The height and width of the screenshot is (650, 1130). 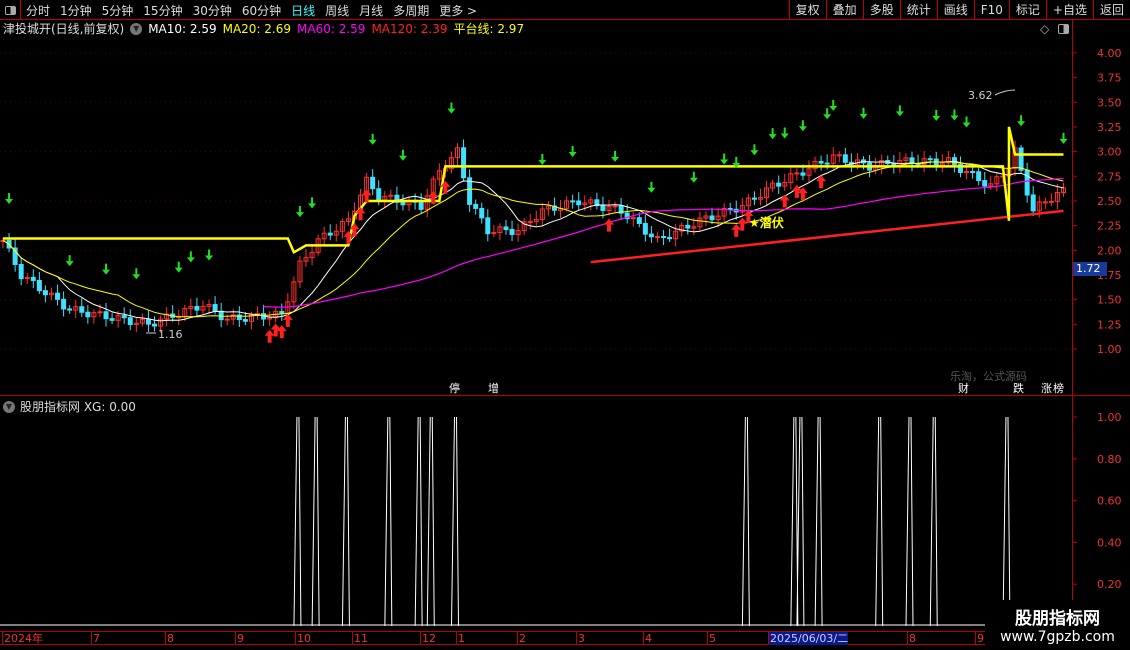 I want to click on date-label: 1, so click(x=460, y=638).